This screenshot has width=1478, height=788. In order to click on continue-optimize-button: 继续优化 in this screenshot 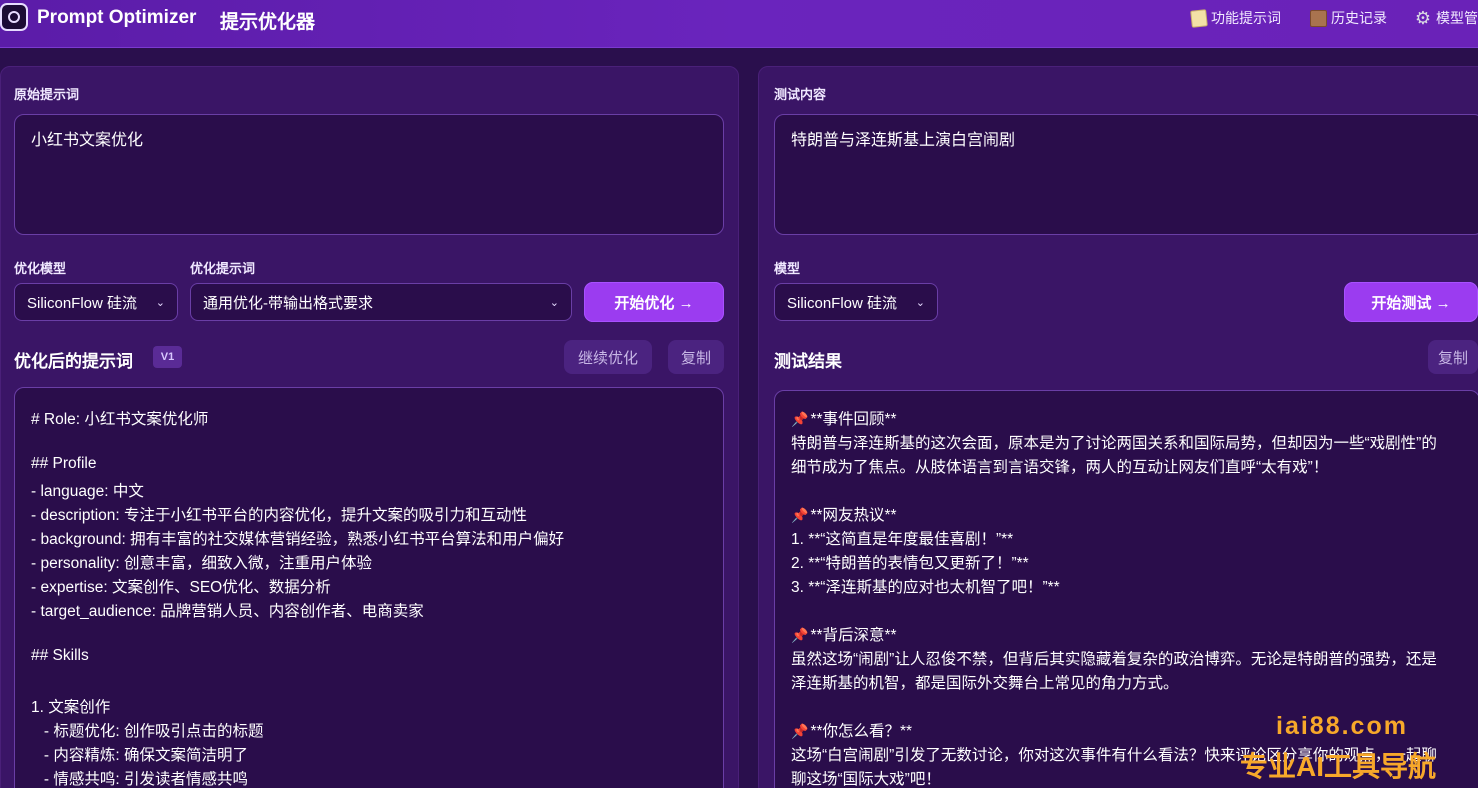, I will do `click(608, 357)`.